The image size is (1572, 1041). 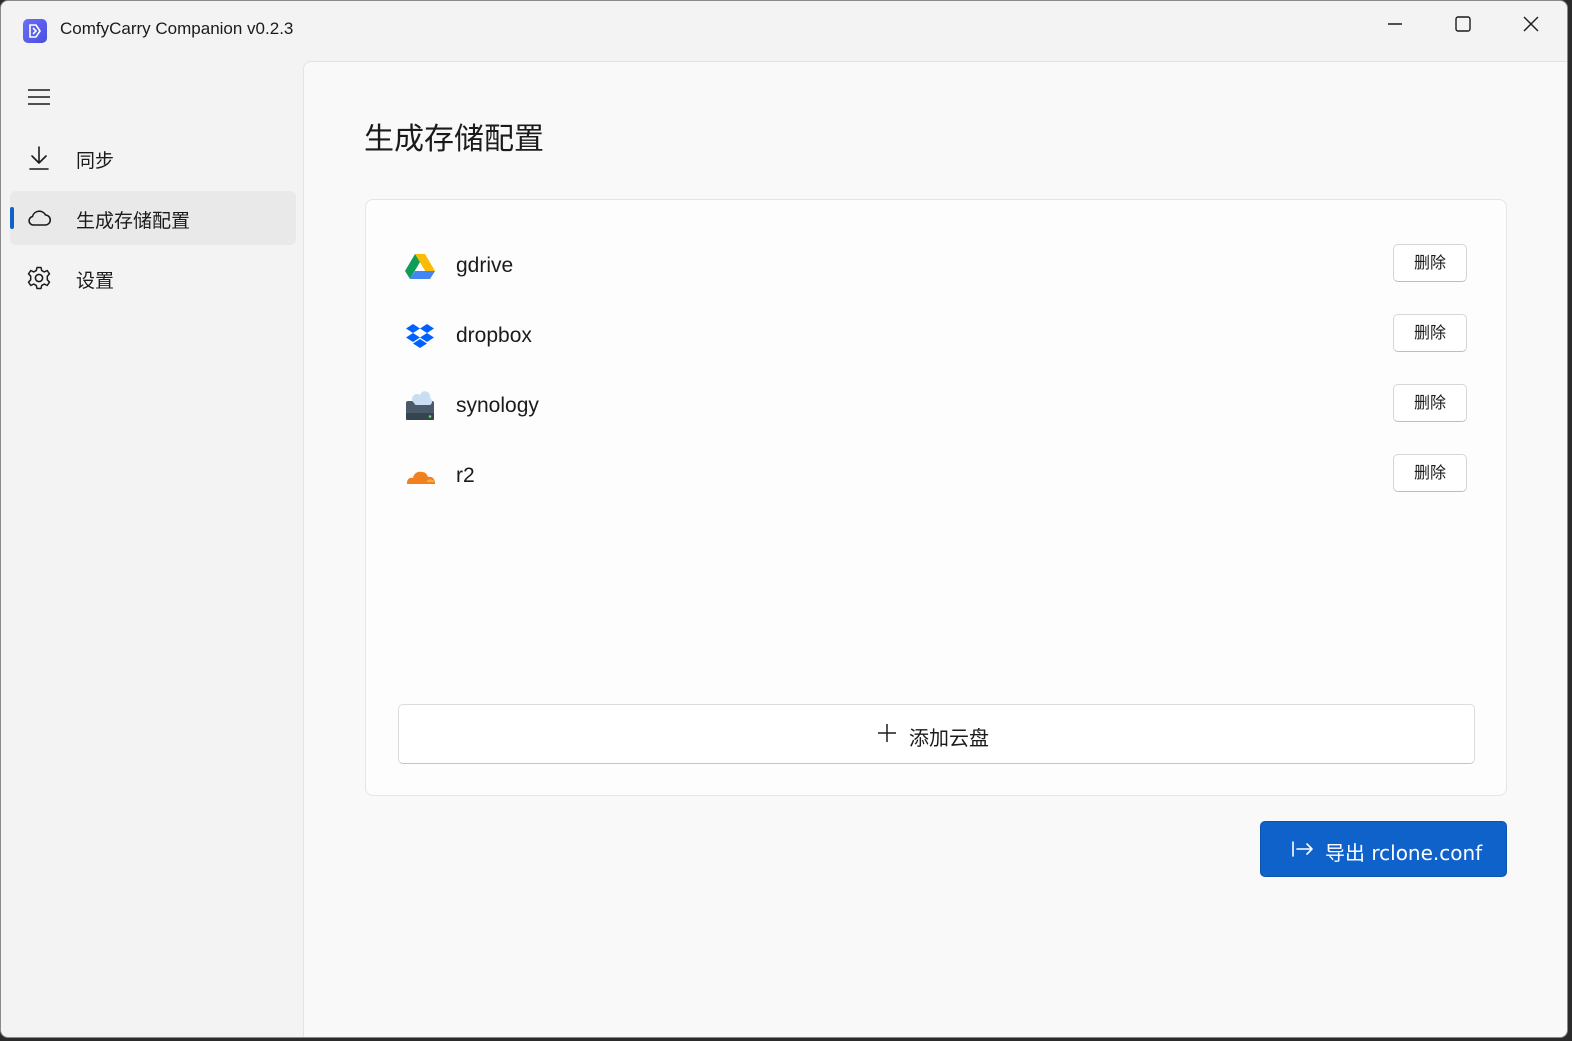 I want to click on close-button, so click(x=1531, y=24).